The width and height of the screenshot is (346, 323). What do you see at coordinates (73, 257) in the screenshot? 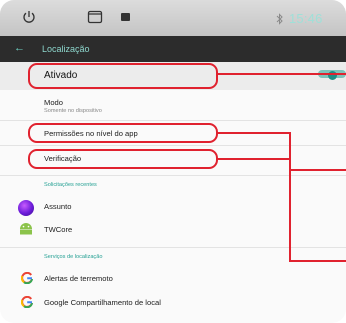
I see `location-services-header: Serviços de localização` at bounding box center [73, 257].